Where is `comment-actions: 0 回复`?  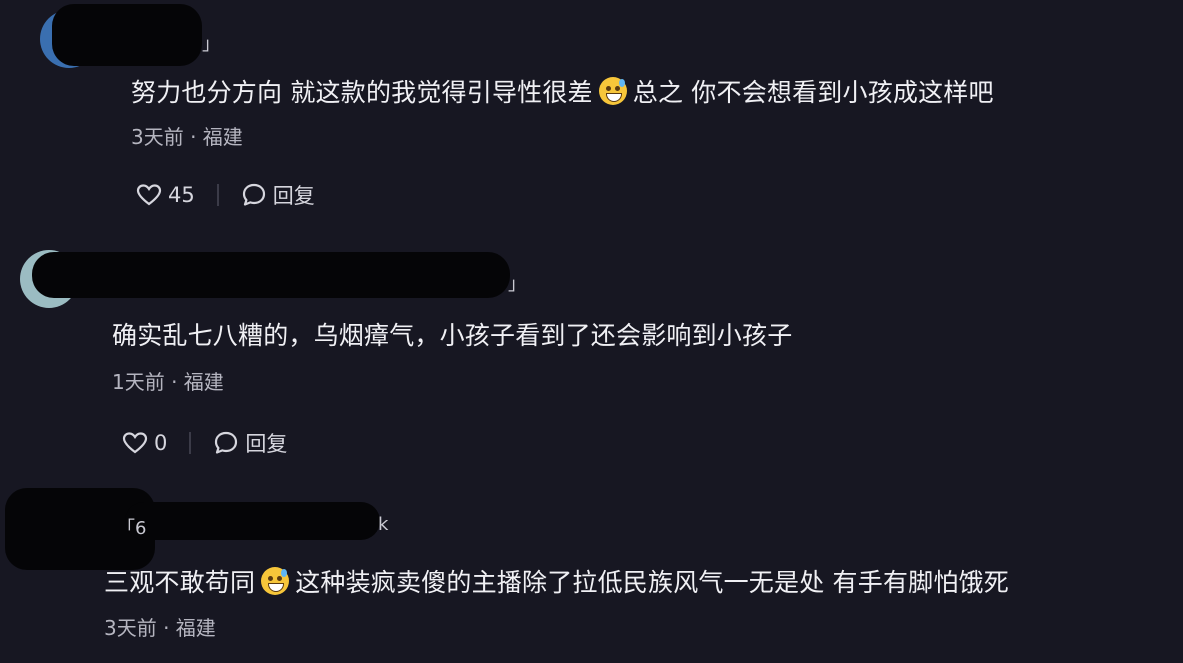 comment-actions: 0 回复 is located at coordinates (204, 443).